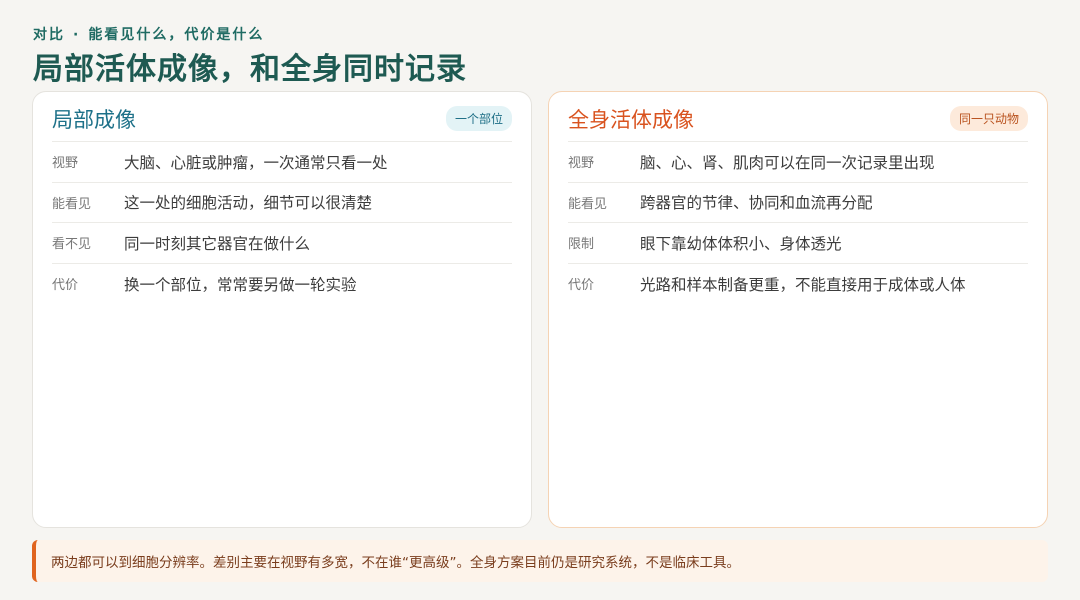  I want to click on comparison-row: 能看见 跨器官的节律、协同和血流再分配, so click(798, 203).